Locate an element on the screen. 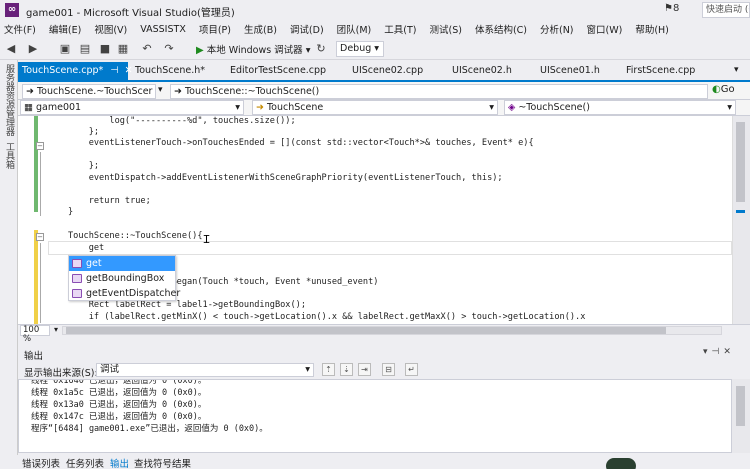 The image size is (750, 469). menu-build: 生成(B) is located at coordinates (260, 29).